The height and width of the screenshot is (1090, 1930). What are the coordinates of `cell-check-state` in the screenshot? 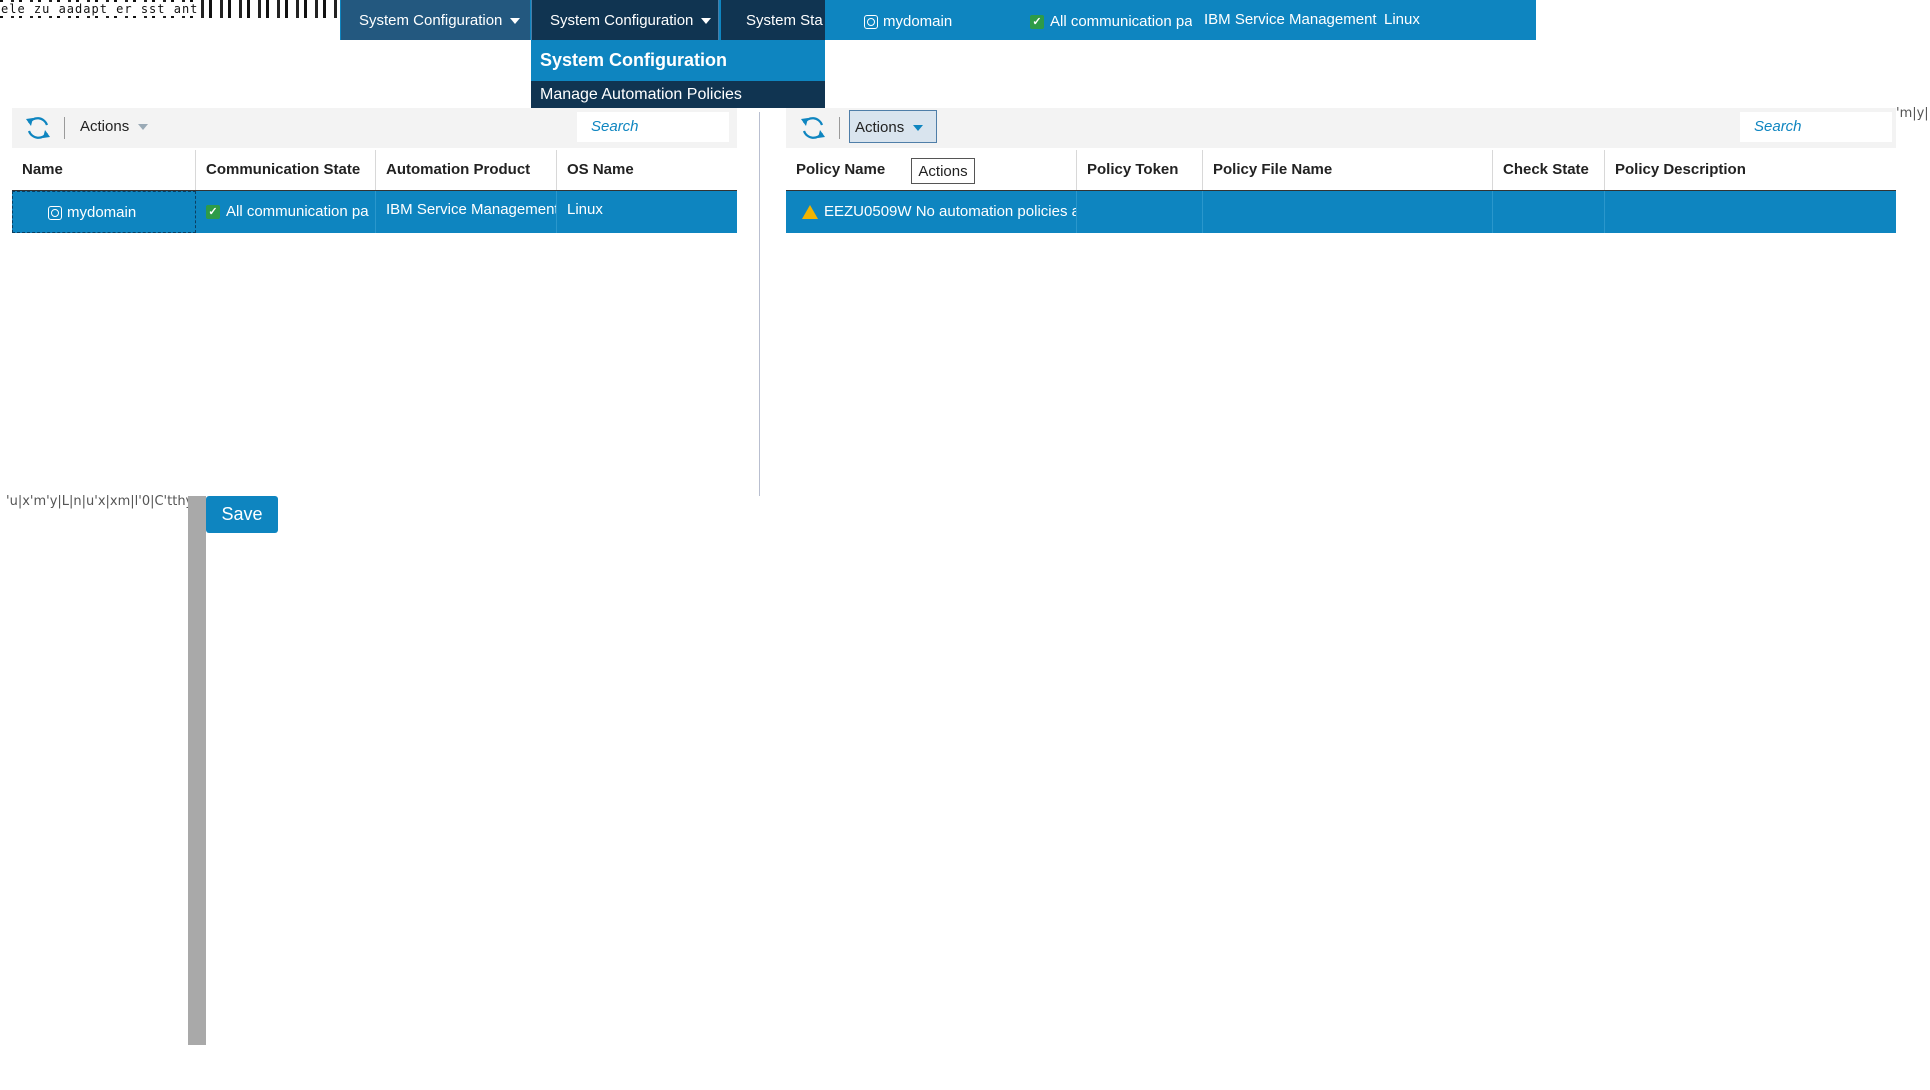 It's located at (1549, 212).